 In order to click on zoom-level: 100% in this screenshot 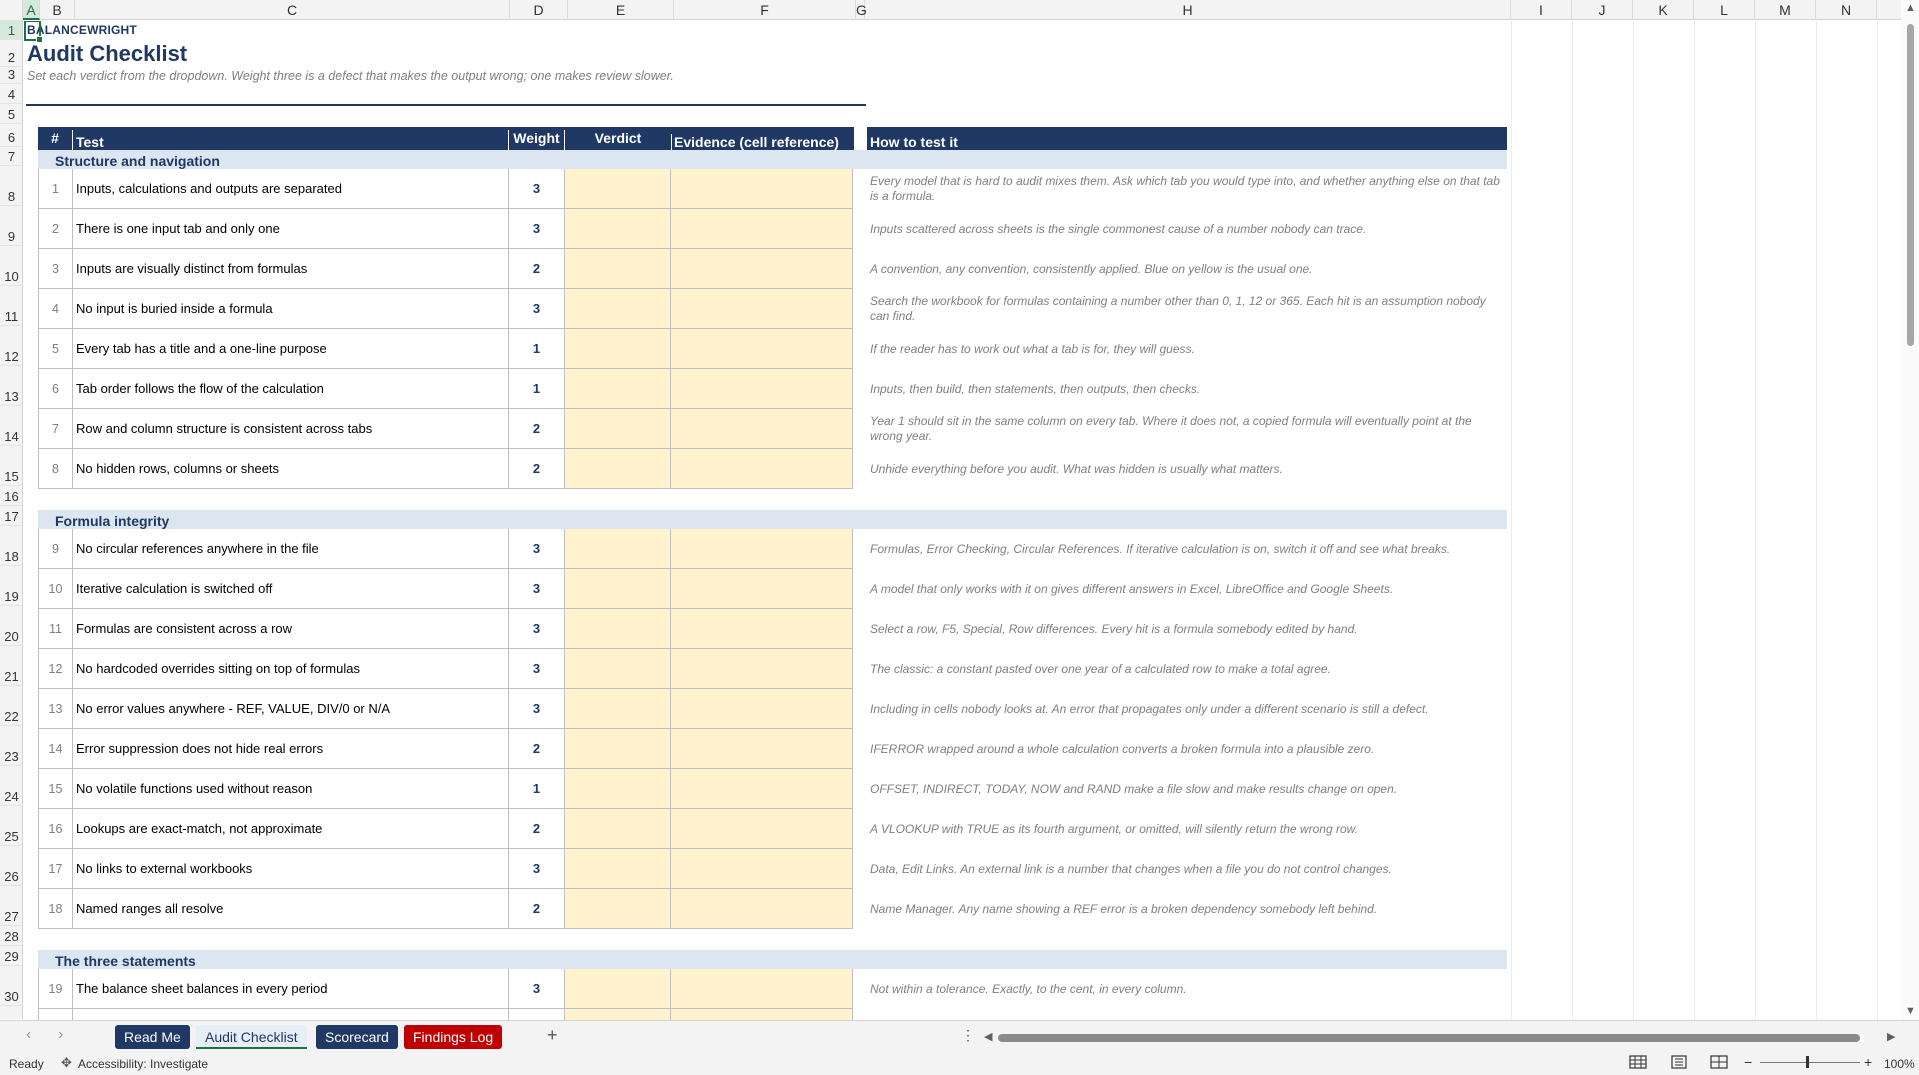, I will do `click(1899, 1064)`.